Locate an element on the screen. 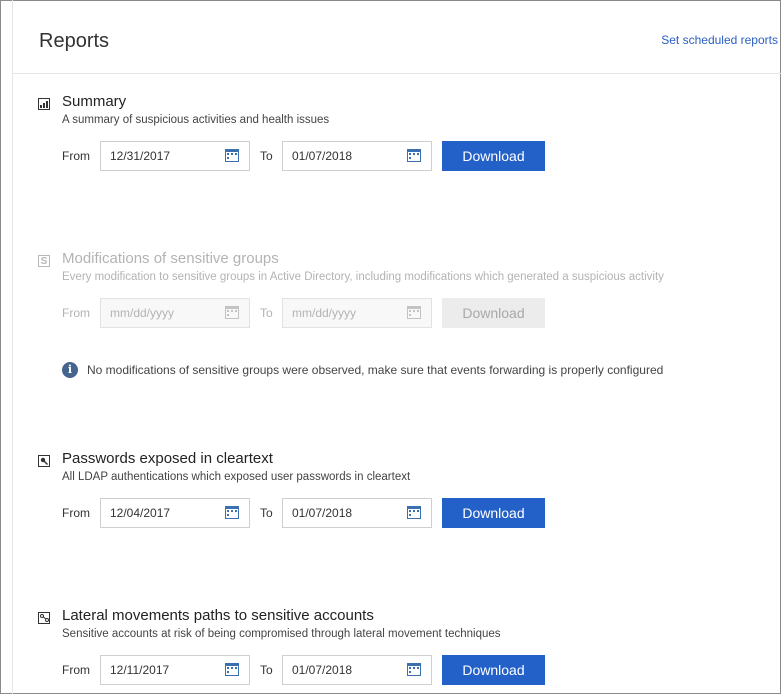 This screenshot has height=694, width=781. bar-chart-icon is located at coordinates (44, 104).